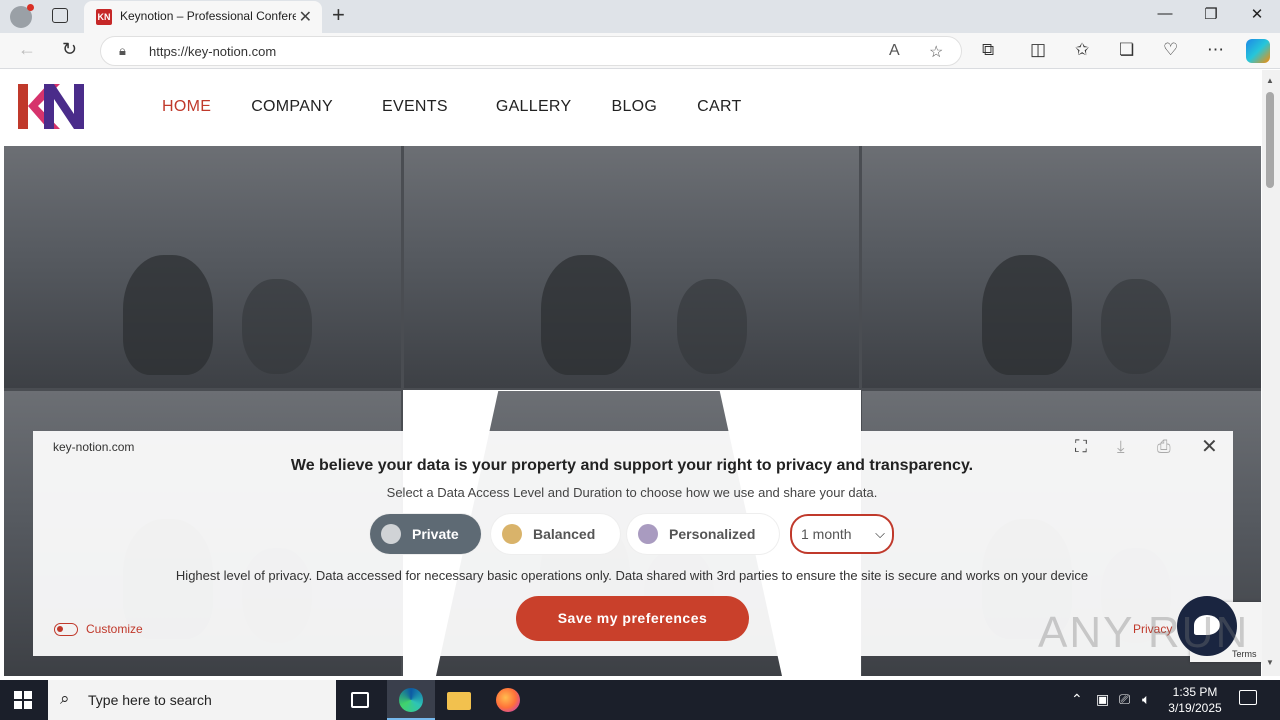  I want to click on level-balanced-button: Balanced, so click(555, 534).